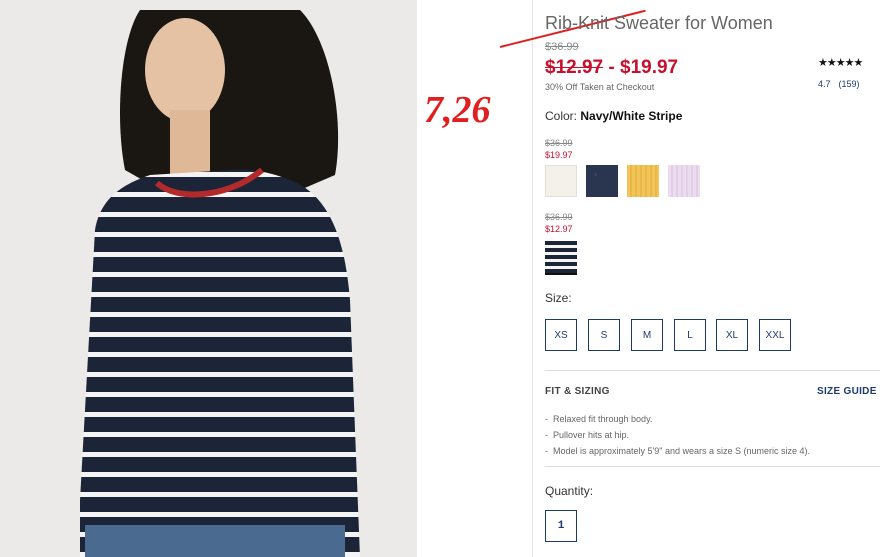  I want to click on quantity-selector: 1, so click(561, 526).